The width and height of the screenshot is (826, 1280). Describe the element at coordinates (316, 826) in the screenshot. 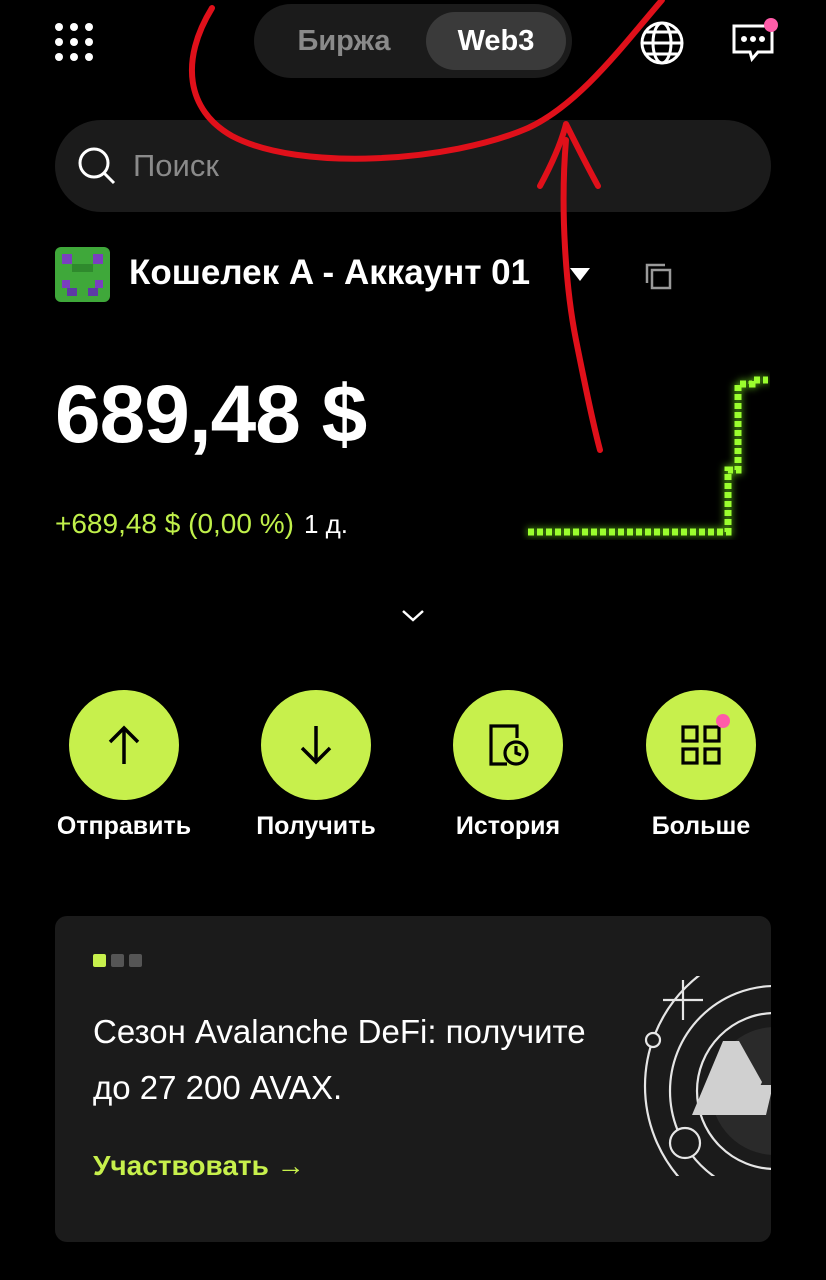

I see `receive-label: Получить` at that location.